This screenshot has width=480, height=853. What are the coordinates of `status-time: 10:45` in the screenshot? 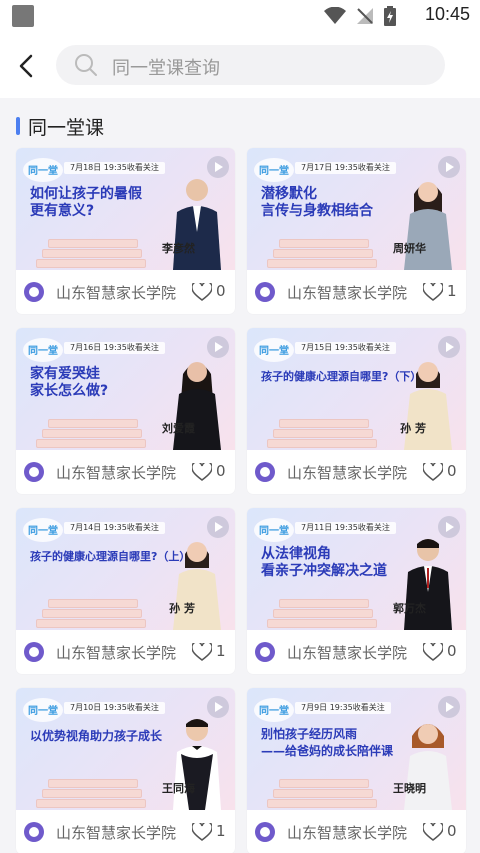 It's located at (447, 14).